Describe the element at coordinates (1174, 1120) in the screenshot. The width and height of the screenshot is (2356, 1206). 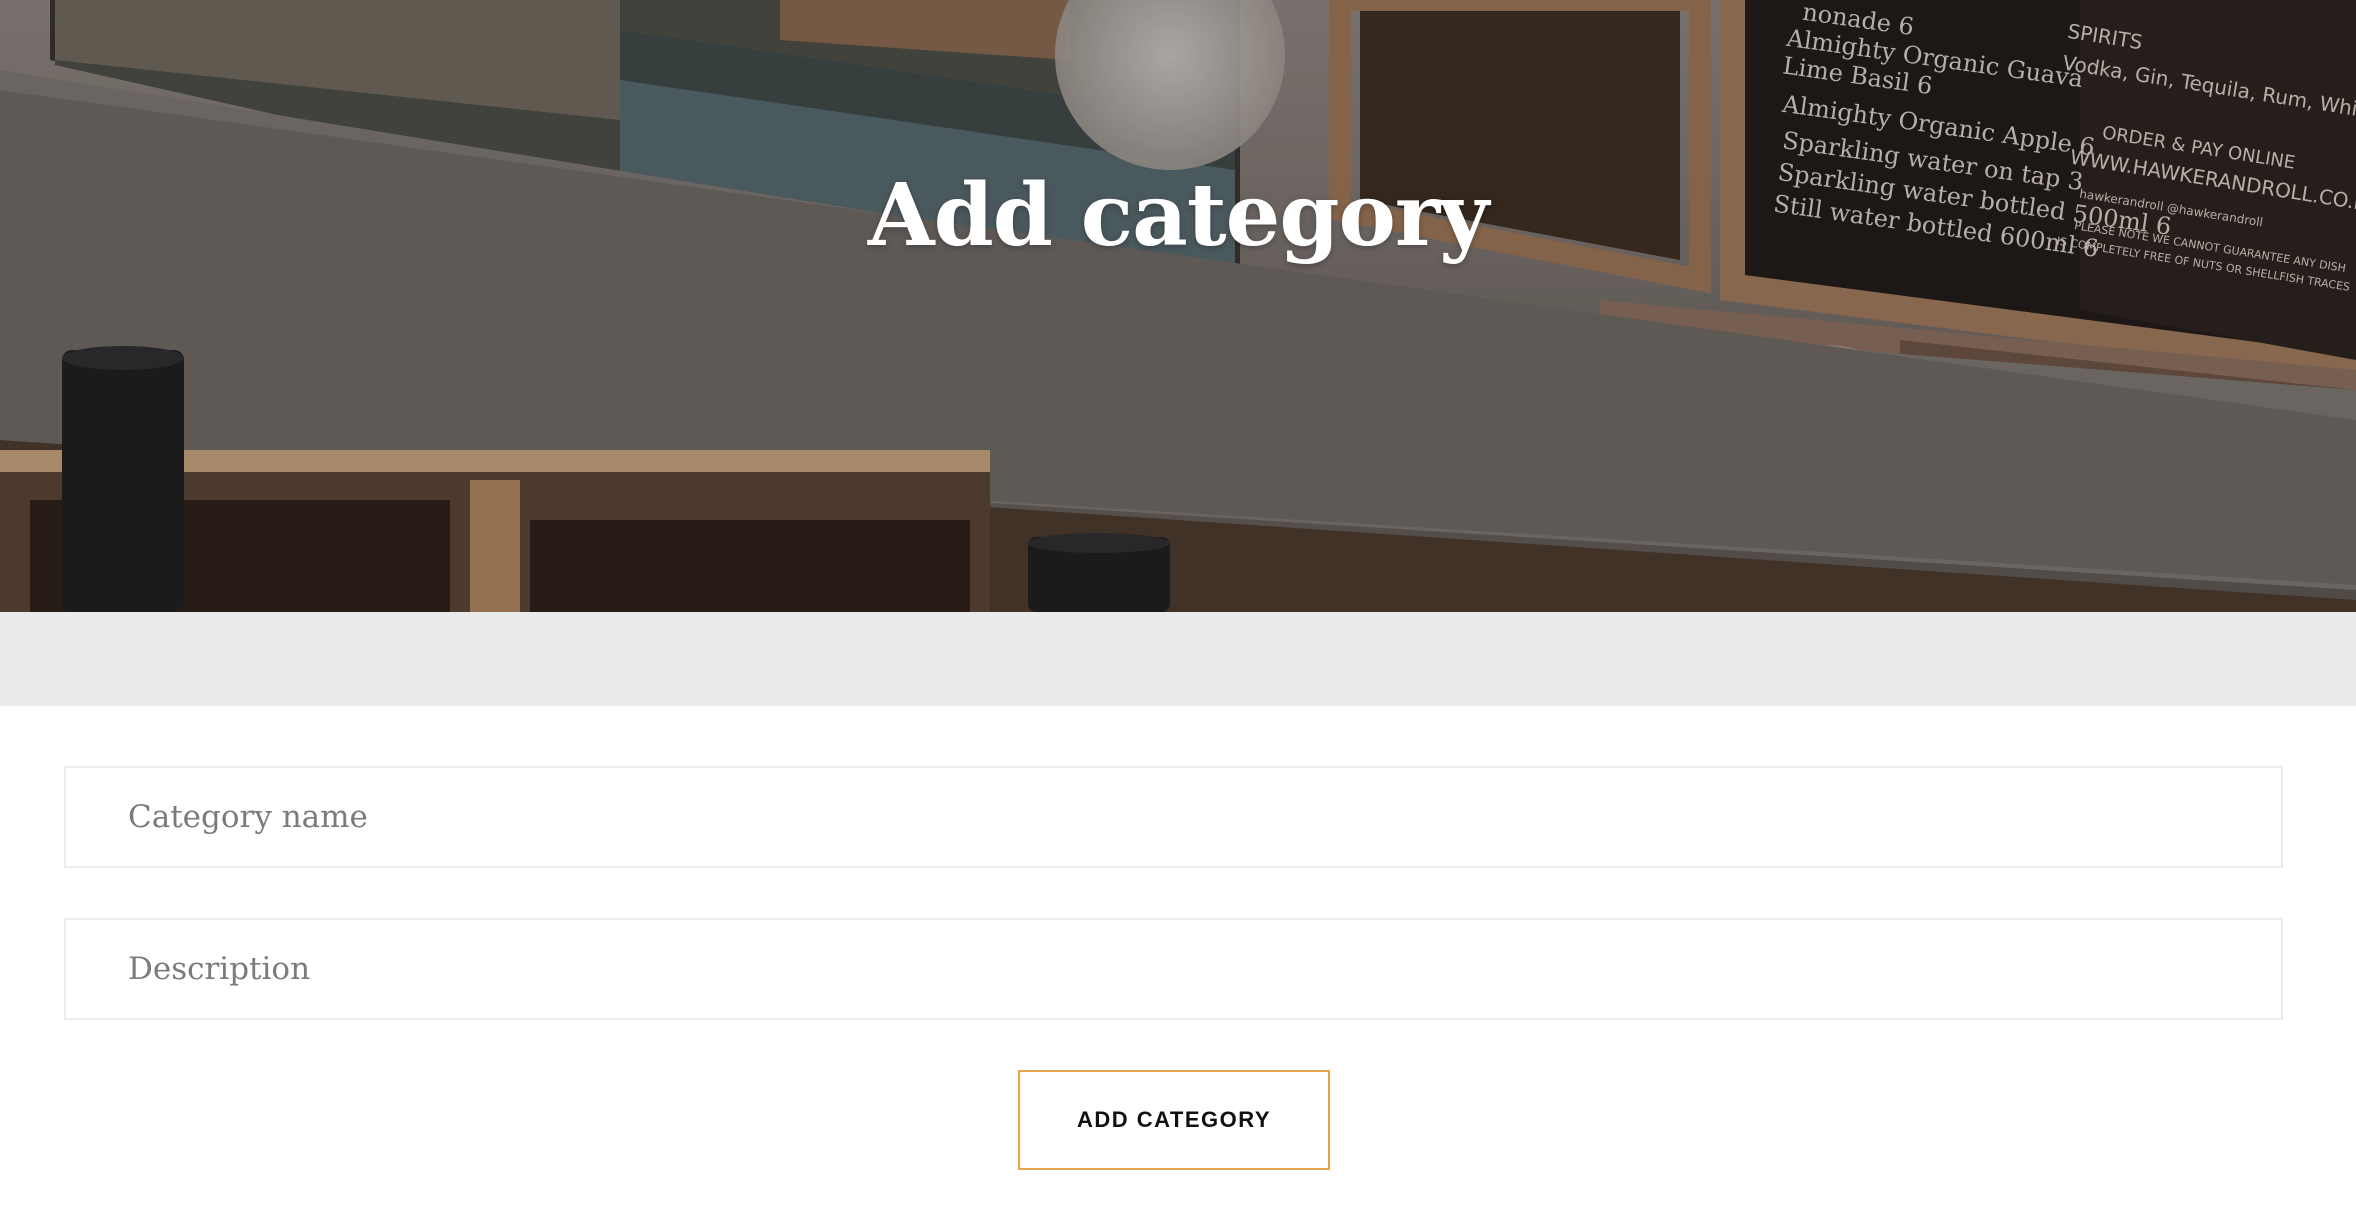
I see `add-category-button: ADD CATEGORY` at that location.